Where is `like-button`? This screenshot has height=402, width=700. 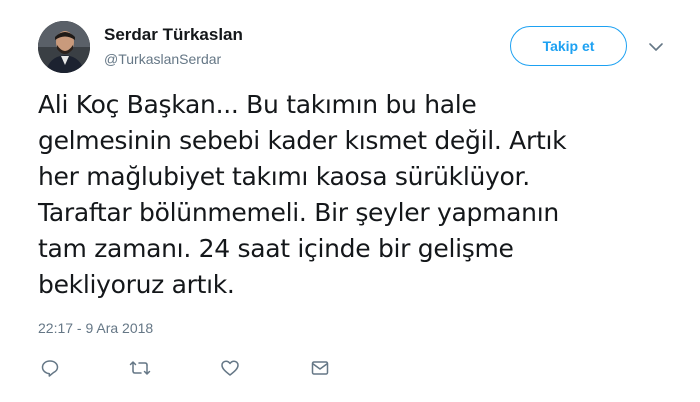 like-button is located at coordinates (230, 368).